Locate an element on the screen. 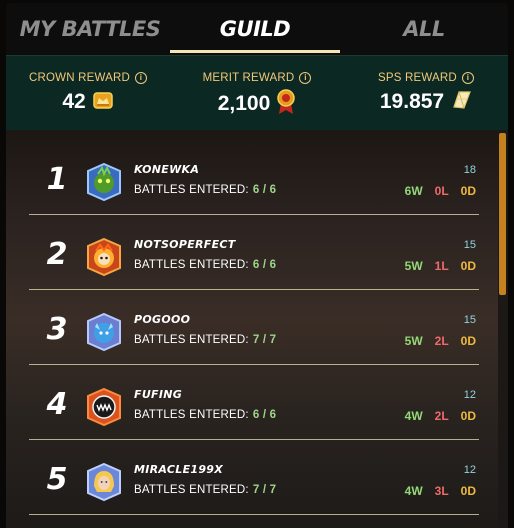 The width and height of the screenshot is (514, 528). player-rank: 2 is located at coordinates (57, 254).